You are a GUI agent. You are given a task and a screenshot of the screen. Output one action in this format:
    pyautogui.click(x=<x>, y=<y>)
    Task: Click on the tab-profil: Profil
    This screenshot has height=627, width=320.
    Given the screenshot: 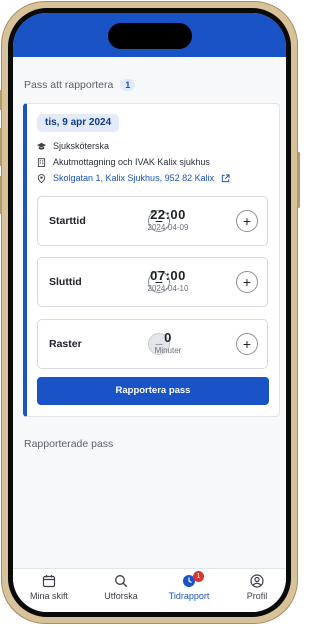 What is the action you would take?
    pyautogui.click(x=254, y=587)
    